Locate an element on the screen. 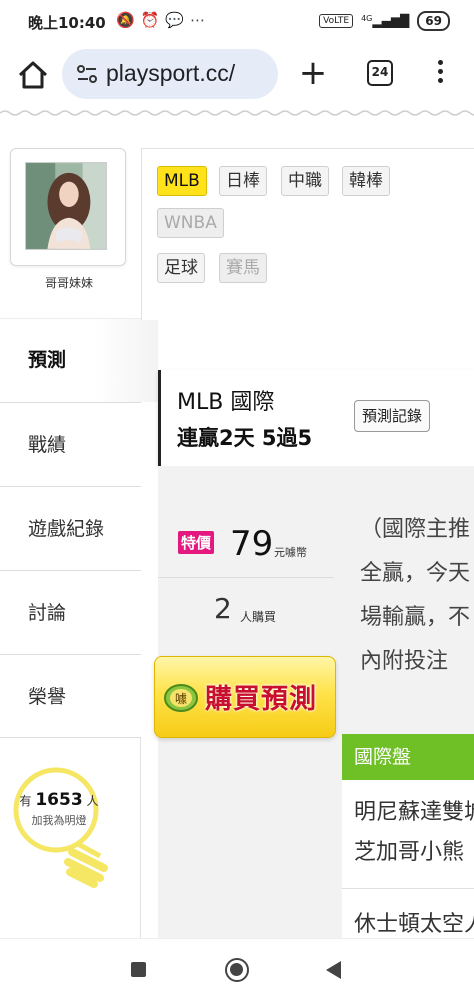 This screenshot has height=1000, width=474. status-bar: 晚上10:40 🔕⏰💬⋯ VoLTE 4G▂▄▆█ 69 is located at coordinates (237, 22).